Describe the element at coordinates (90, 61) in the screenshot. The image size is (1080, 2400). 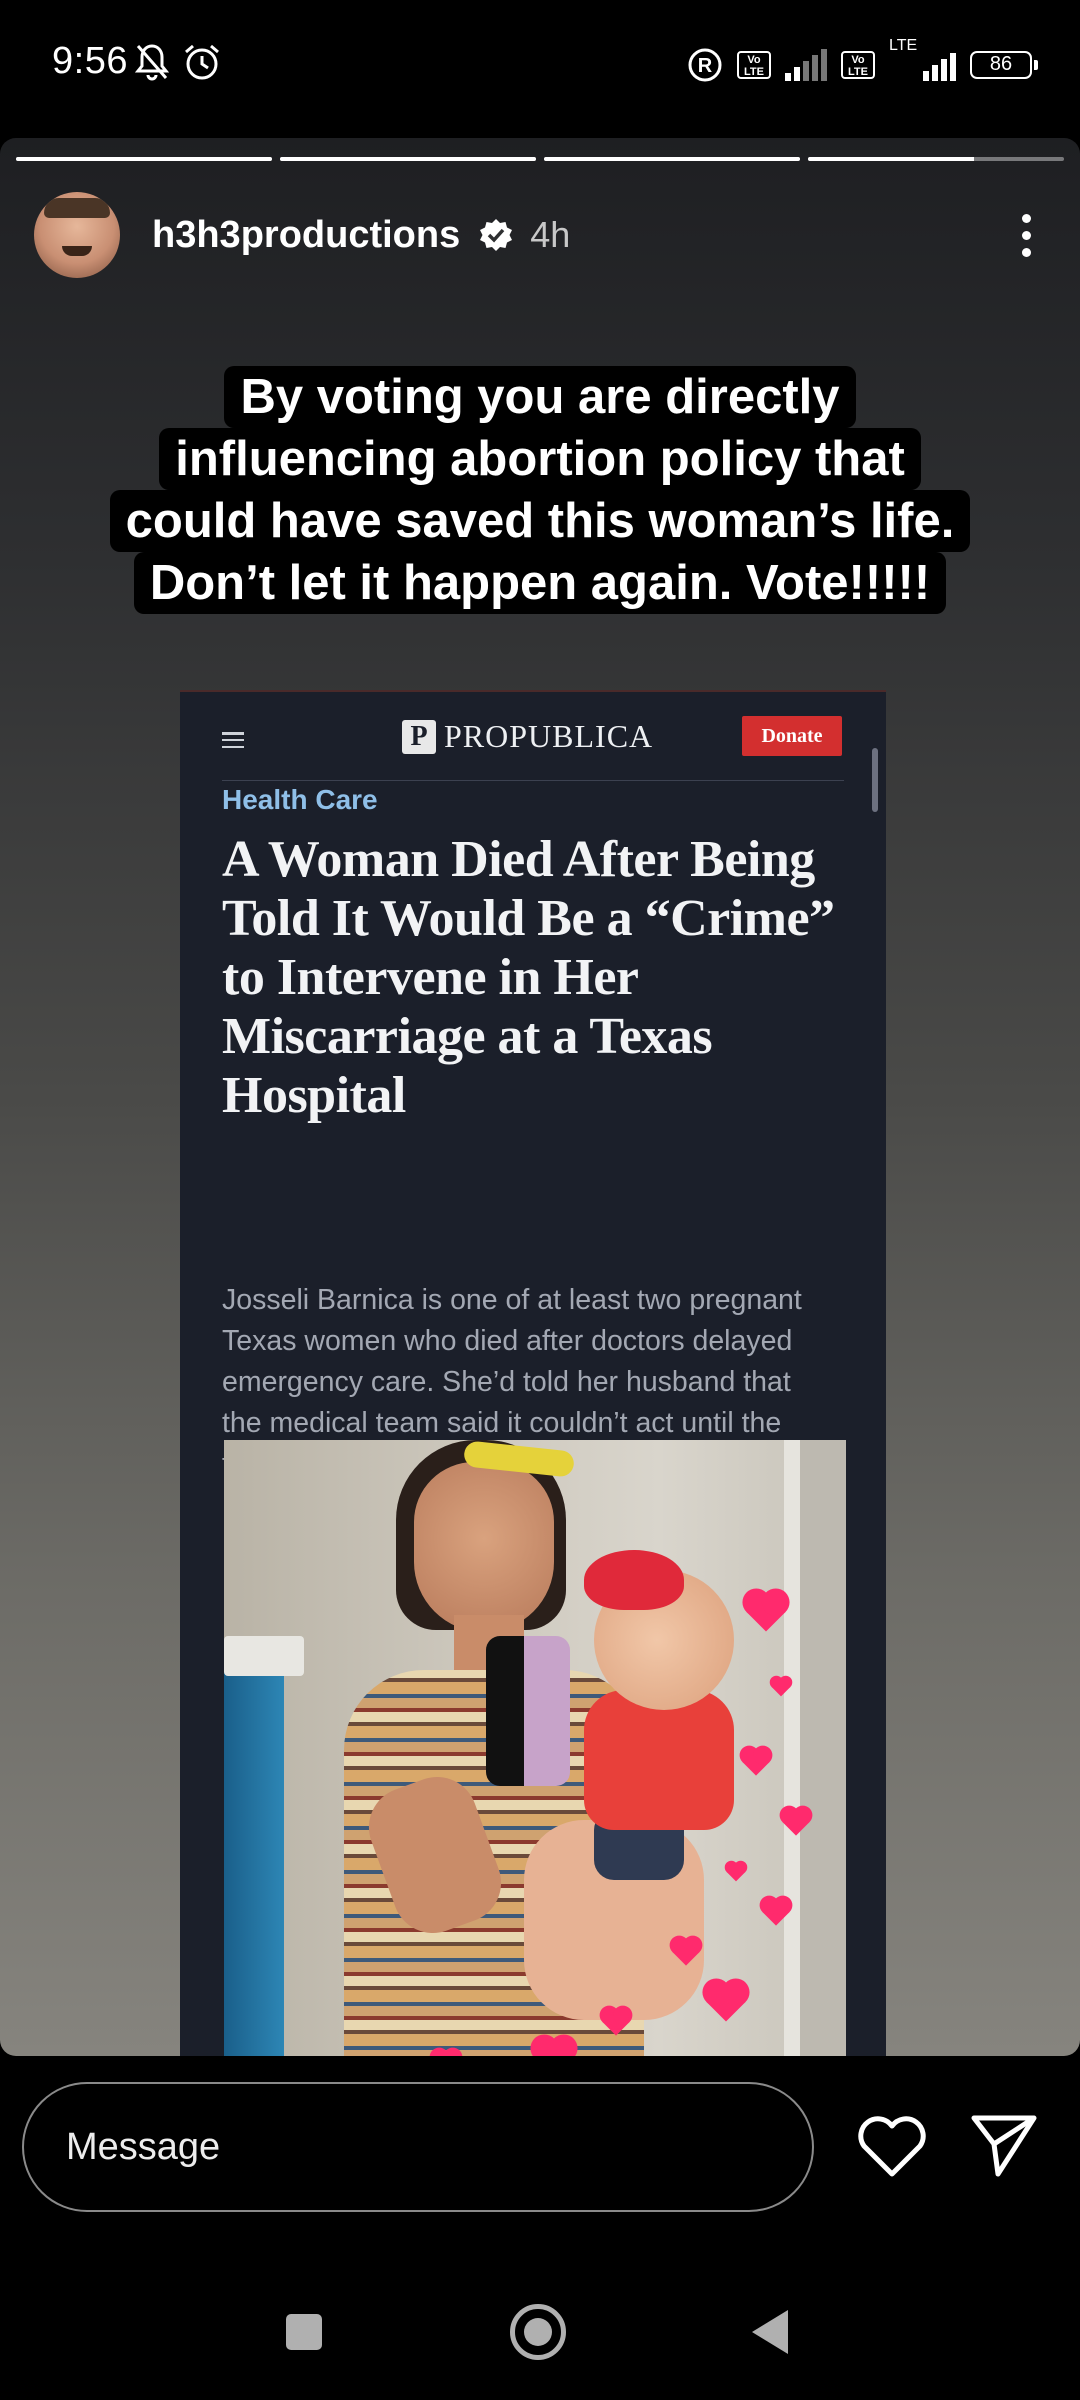
I see `status-time: 9:56` at that location.